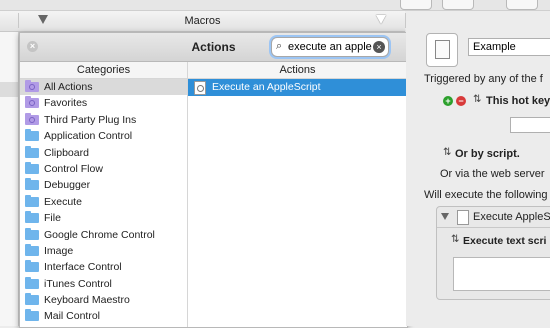 This screenshot has height=328, width=550. I want to click on category-label: Clipboard, so click(66, 152).